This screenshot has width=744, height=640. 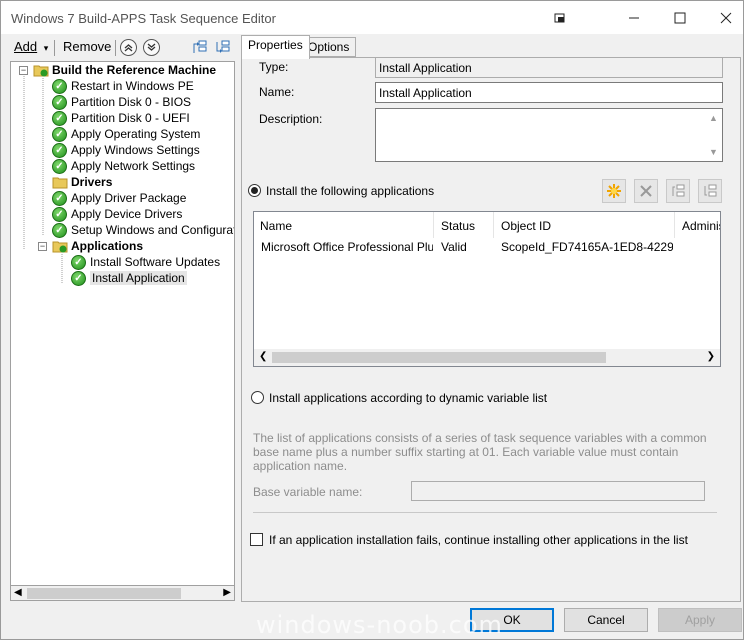 I want to click on add-menu-button: Add ▾, so click(x=31, y=46).